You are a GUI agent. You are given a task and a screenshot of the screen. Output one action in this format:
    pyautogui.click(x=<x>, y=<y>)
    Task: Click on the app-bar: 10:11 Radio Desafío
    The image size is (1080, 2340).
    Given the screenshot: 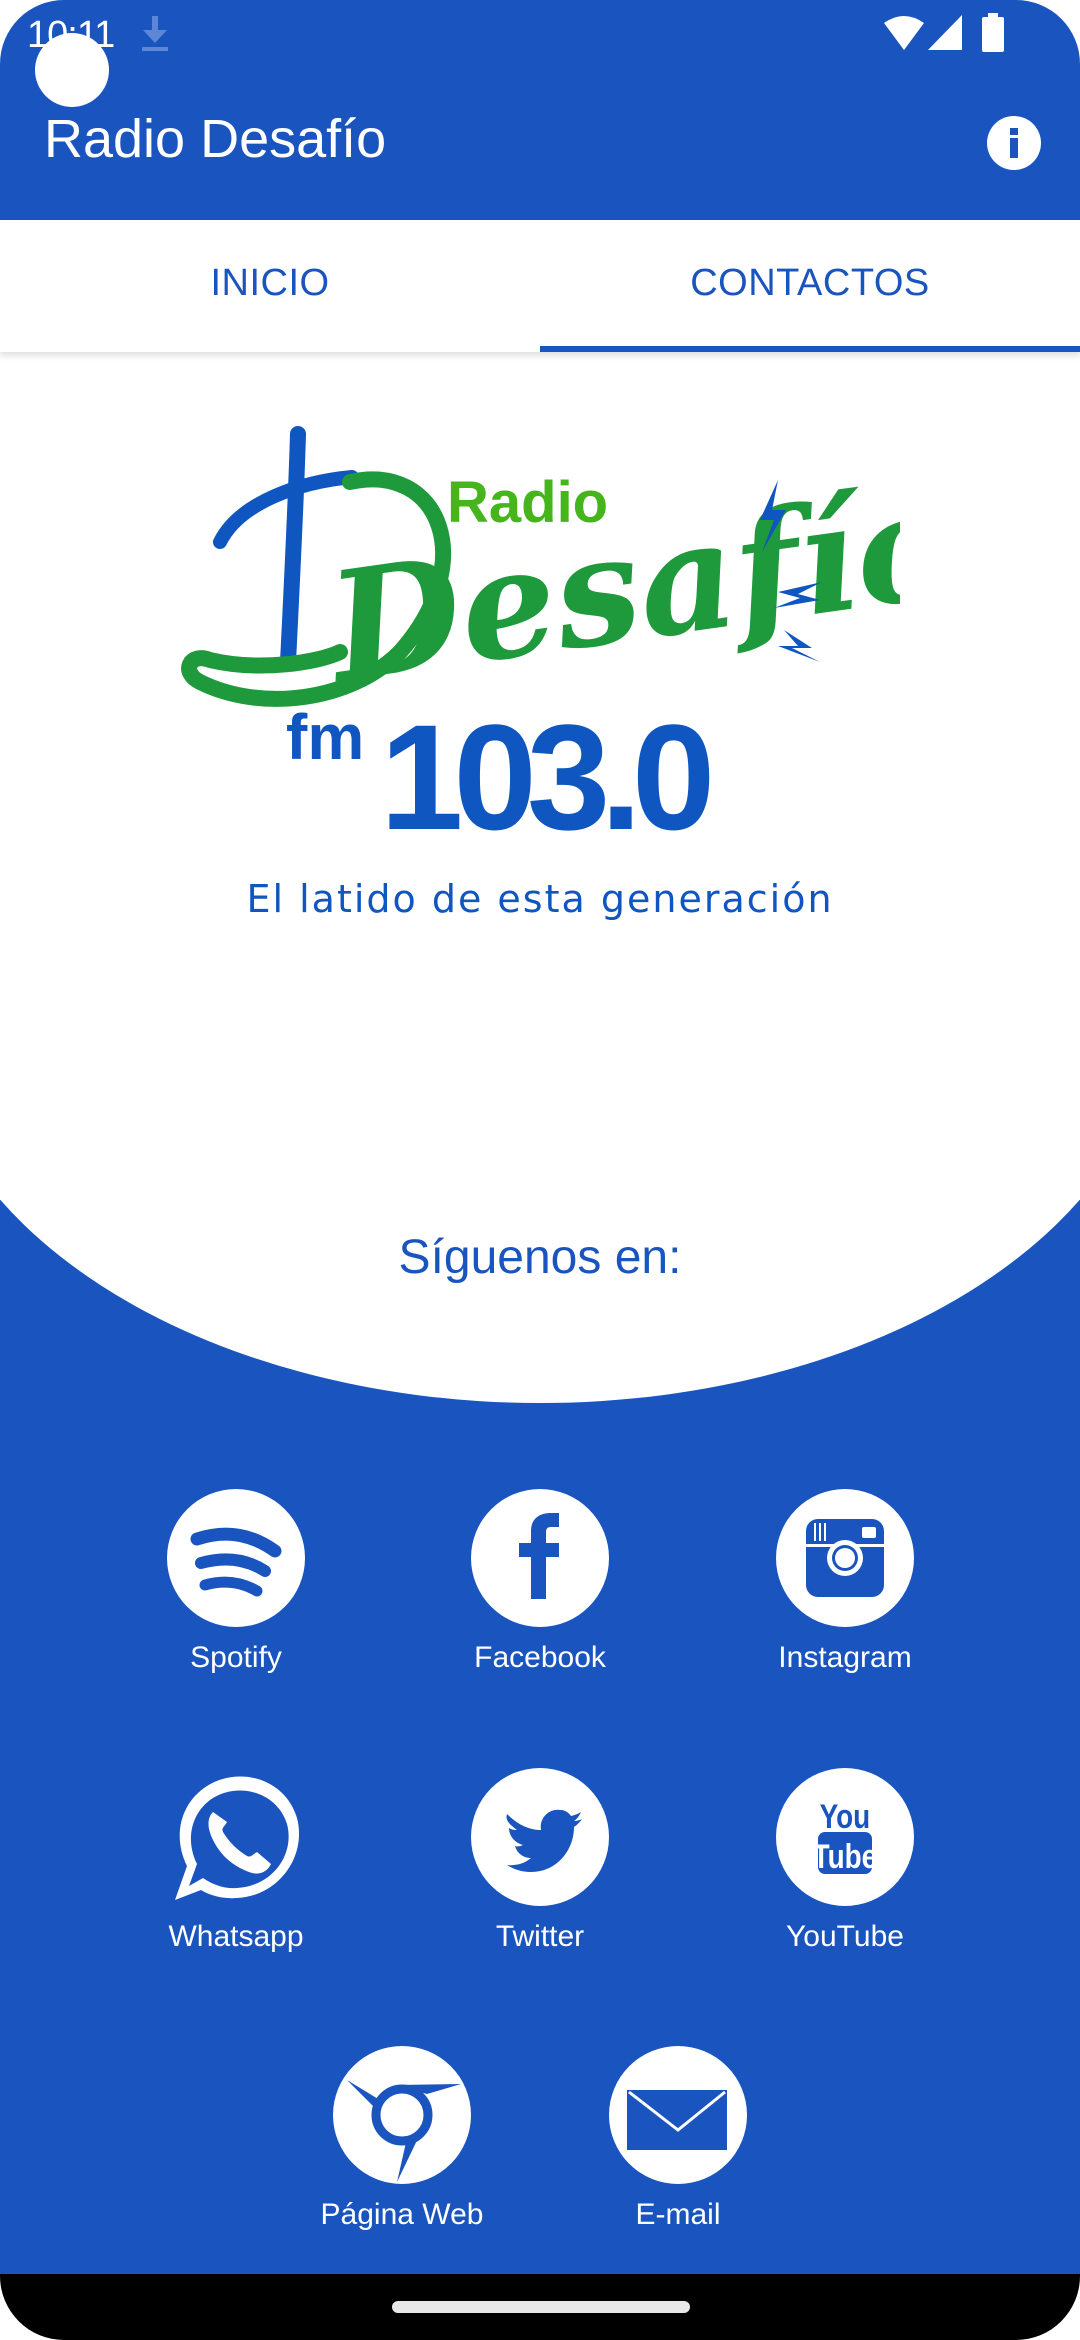 What is the action you would take?
    pyautogui.click(x=540, y=110)
    